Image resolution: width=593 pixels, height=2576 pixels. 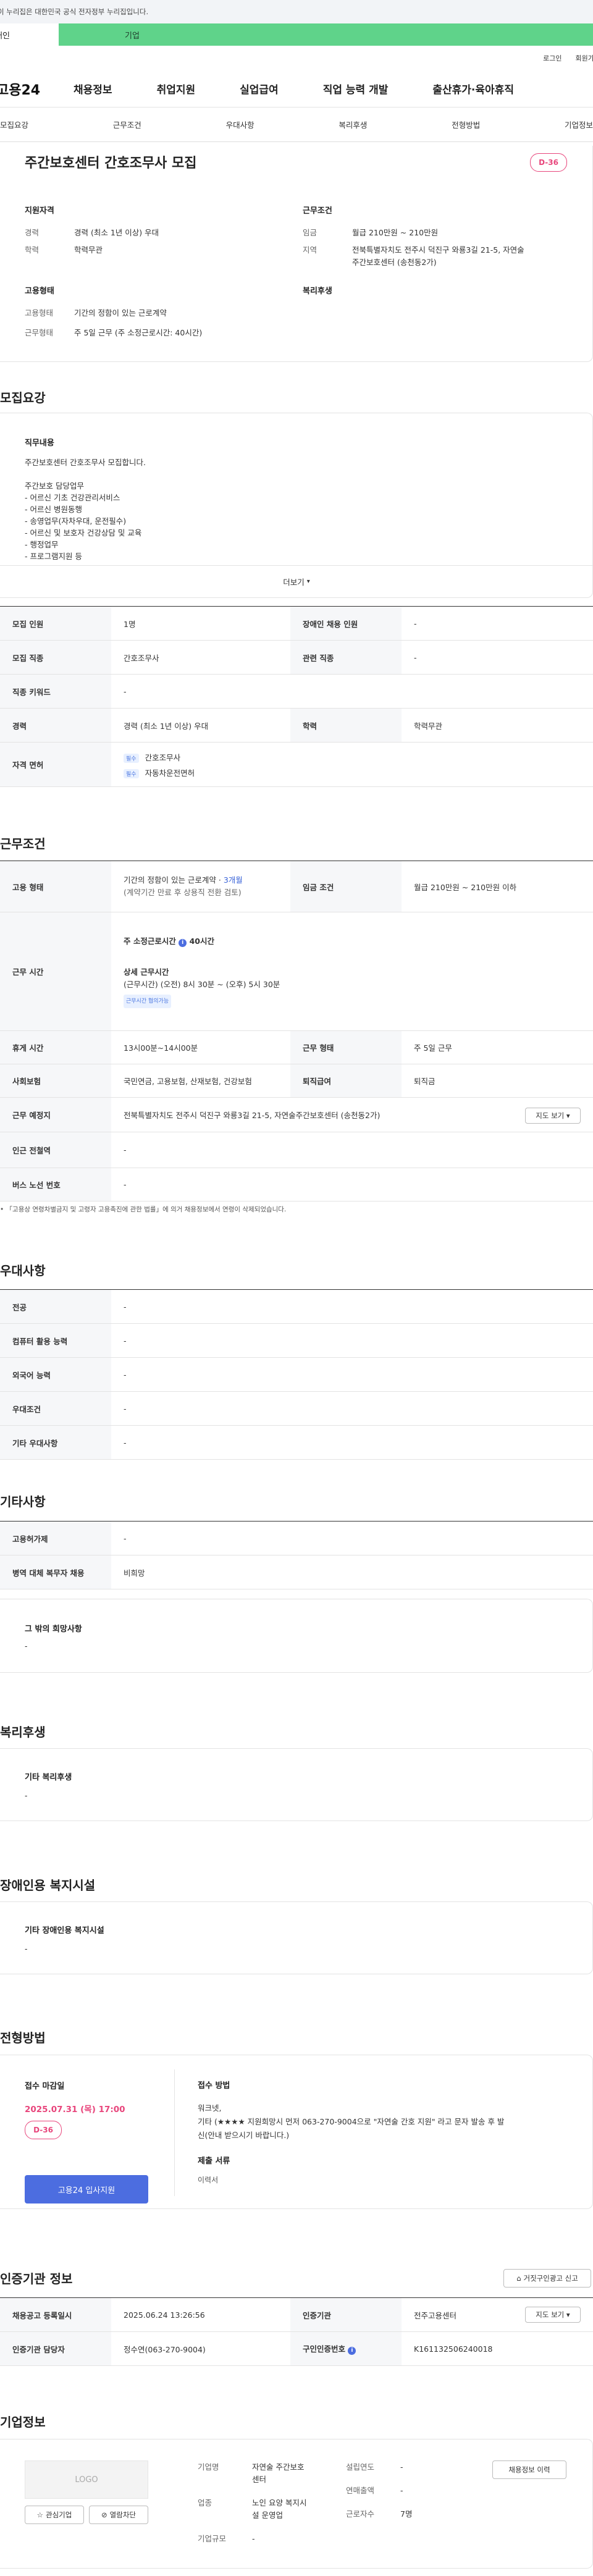 What do you see at coordinates (45, 2086) in the screenshot?
I see `deadline-heading: 접수 마감일` at bounding box center [45, 2086].